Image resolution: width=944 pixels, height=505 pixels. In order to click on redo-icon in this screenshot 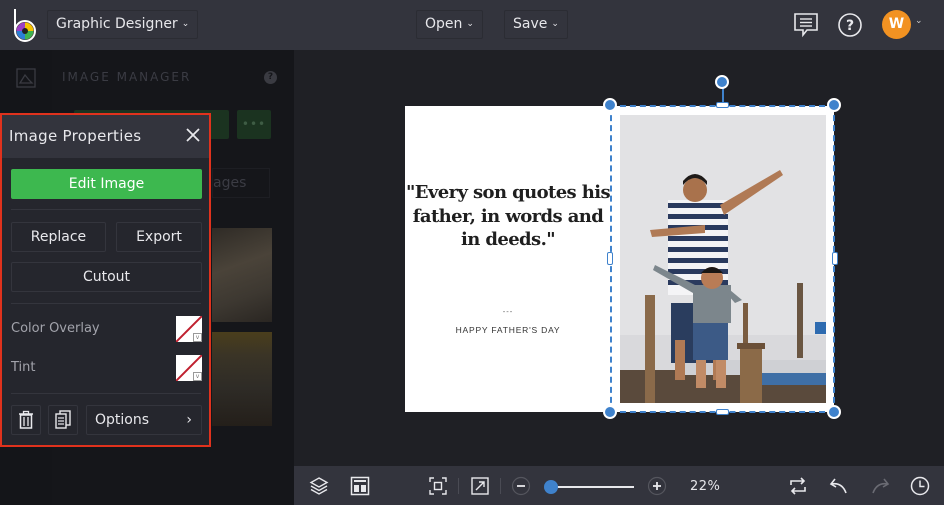, I will do `click(880, 486)`.